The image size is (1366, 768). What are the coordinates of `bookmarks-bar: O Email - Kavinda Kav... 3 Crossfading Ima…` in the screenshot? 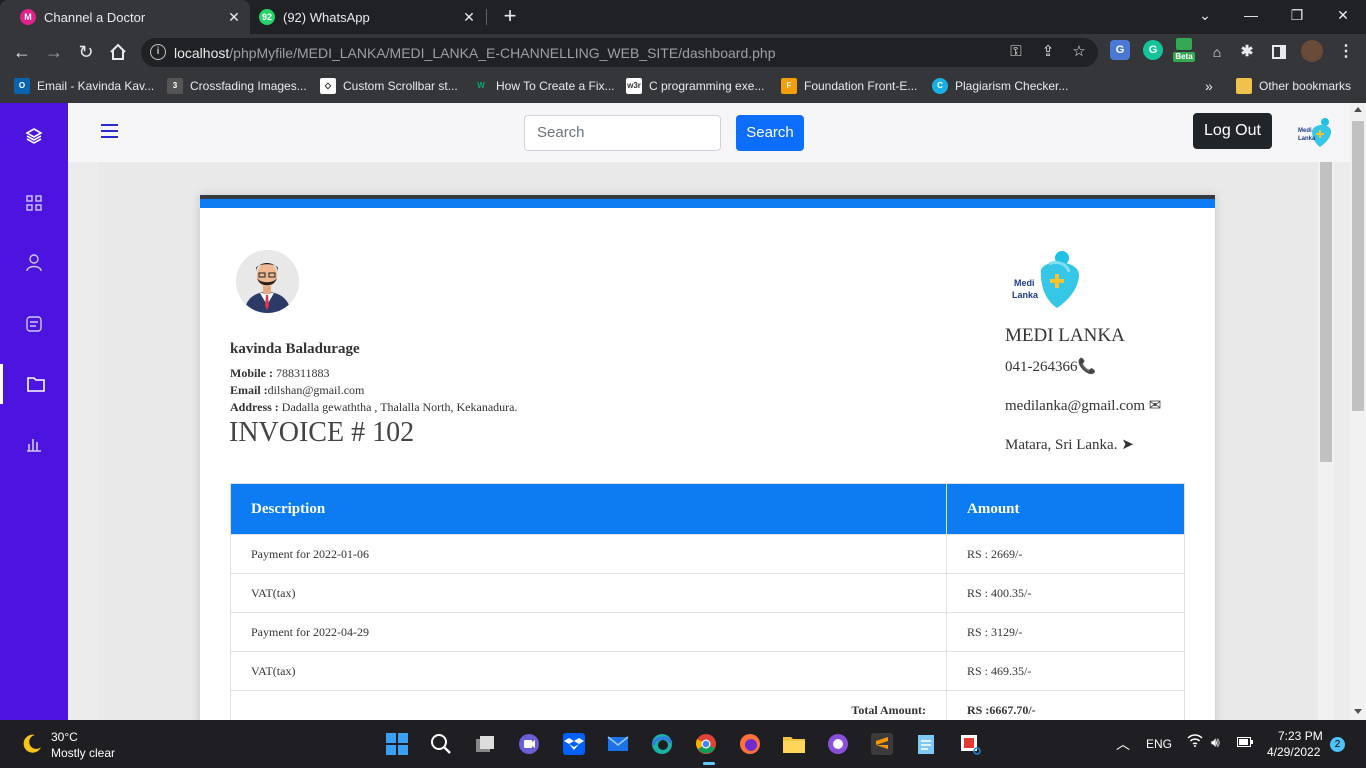 It's located at (683, 86).